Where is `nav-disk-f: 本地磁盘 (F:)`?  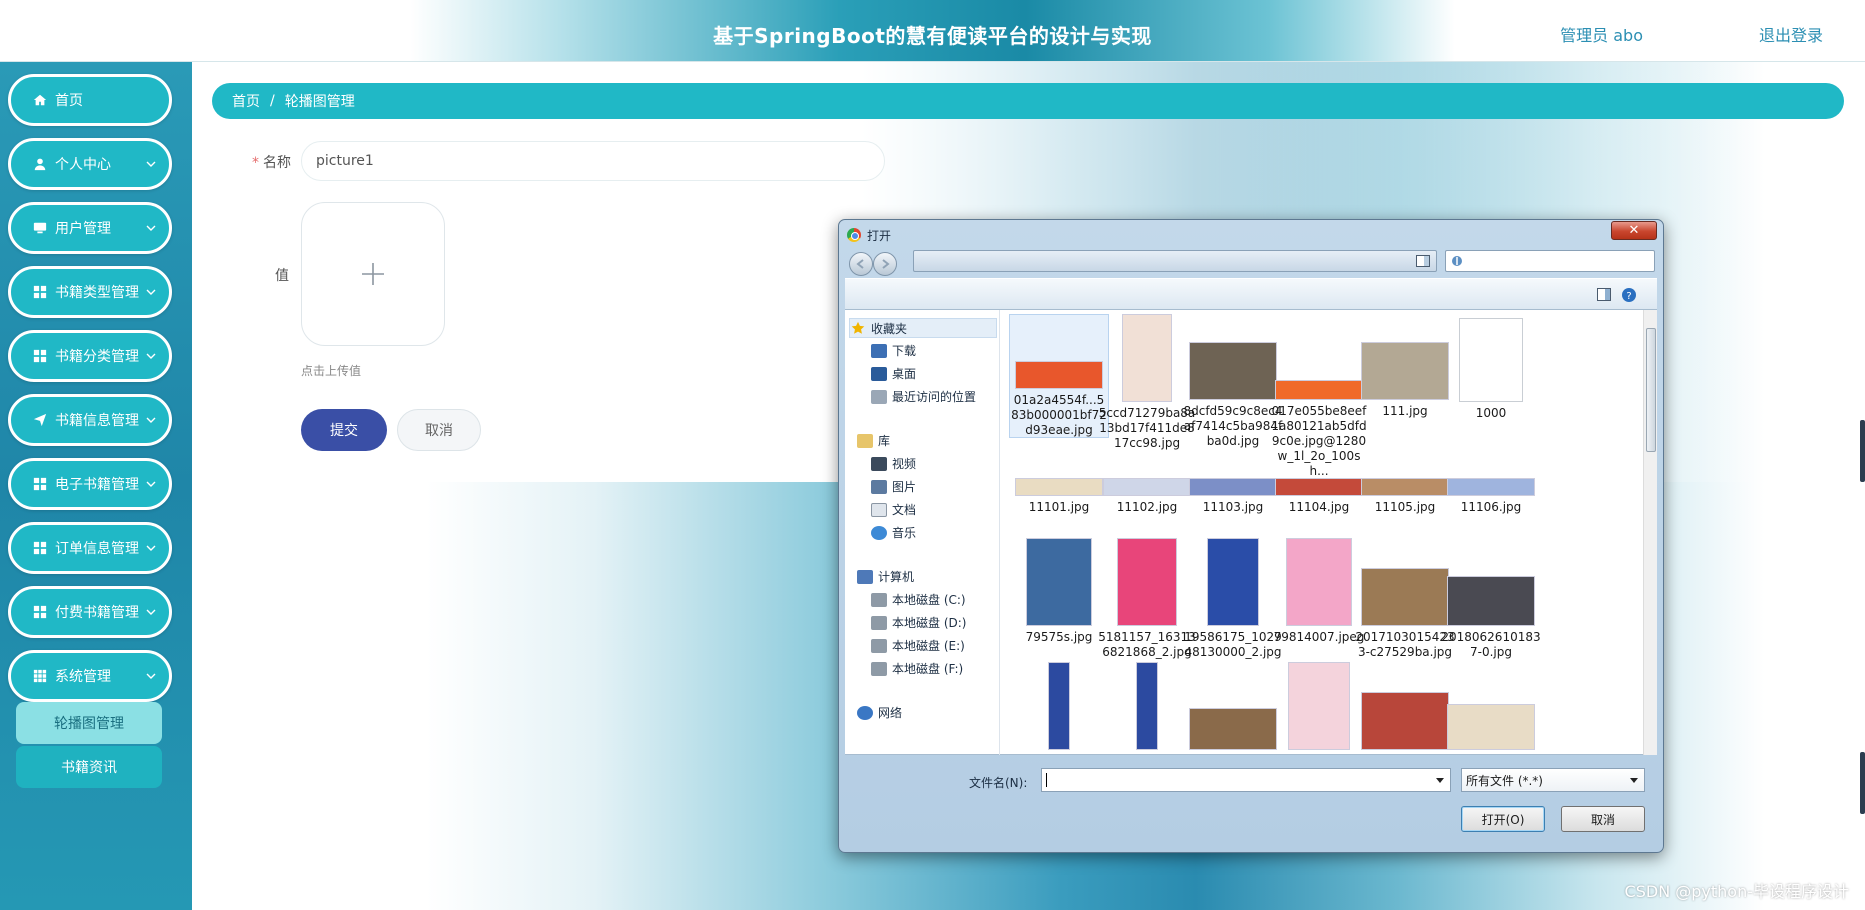 nav-disk-f: 本地磁盘 (F:) is located at coordinates (917, 668).